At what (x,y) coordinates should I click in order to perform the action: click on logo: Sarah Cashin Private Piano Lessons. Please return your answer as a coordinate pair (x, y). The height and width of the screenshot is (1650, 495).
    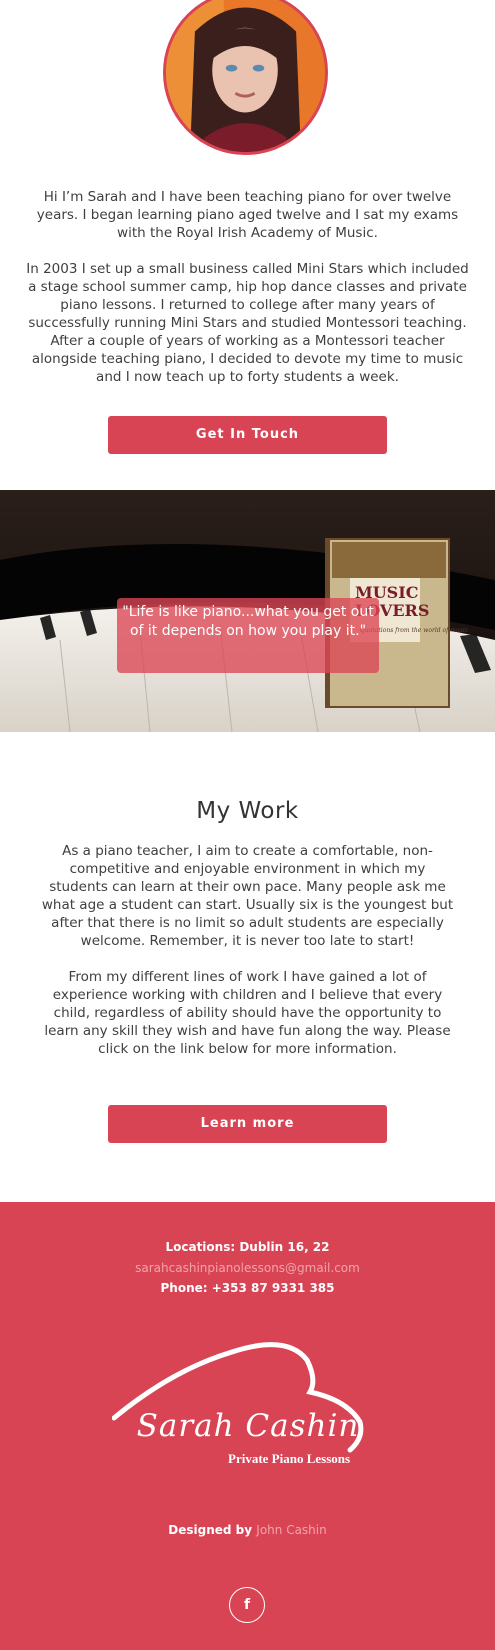
    Looking at the image, I should click on (247, 1410).